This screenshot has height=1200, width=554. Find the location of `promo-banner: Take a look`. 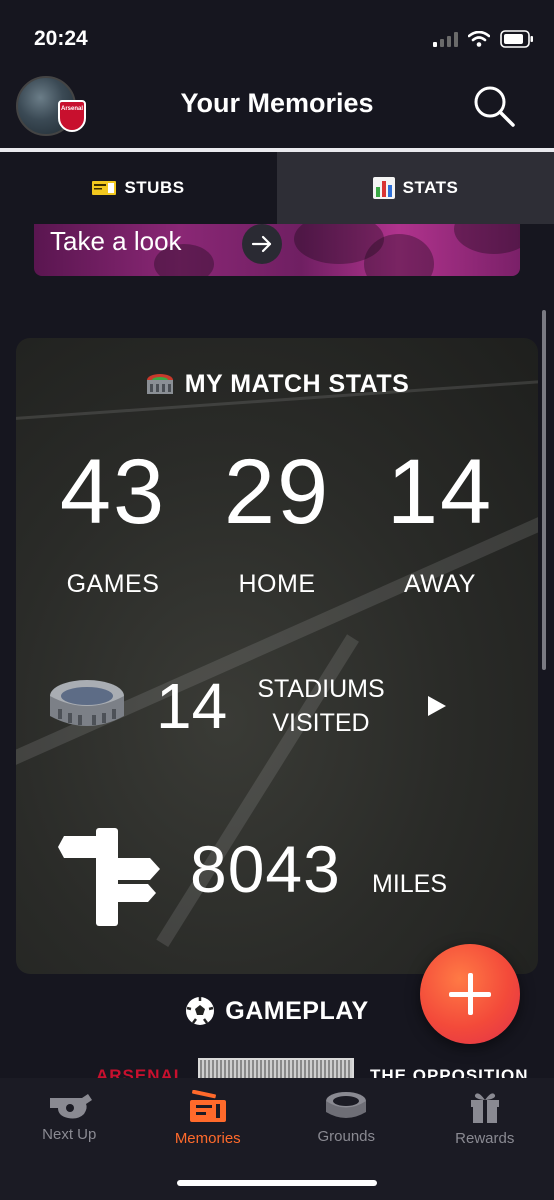

promo-banner: Take a look is located at coordinates (277, 250).